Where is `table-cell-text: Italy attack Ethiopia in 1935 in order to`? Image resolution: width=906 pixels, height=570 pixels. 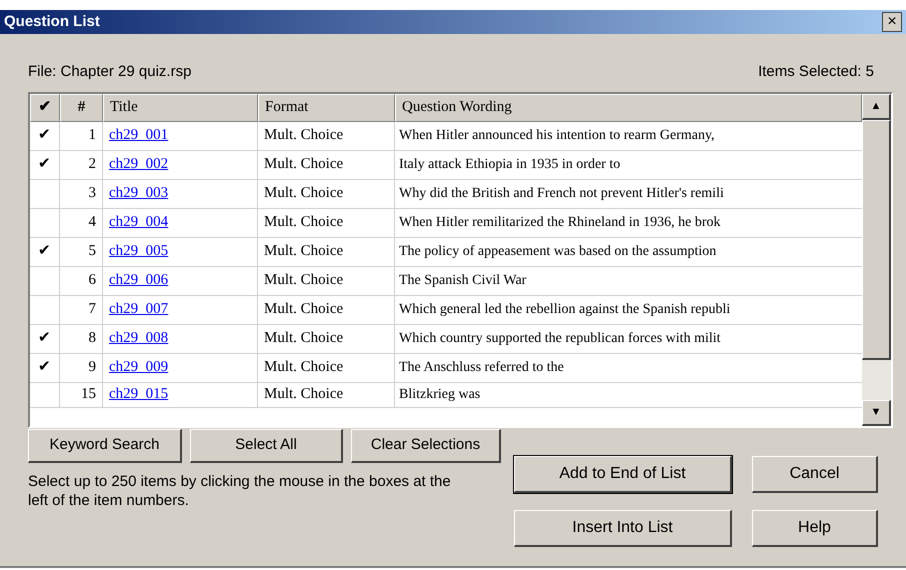
table-cell-text: Italy attack Ethiopia in 1935 in order to is located at coordinates (509, 165).